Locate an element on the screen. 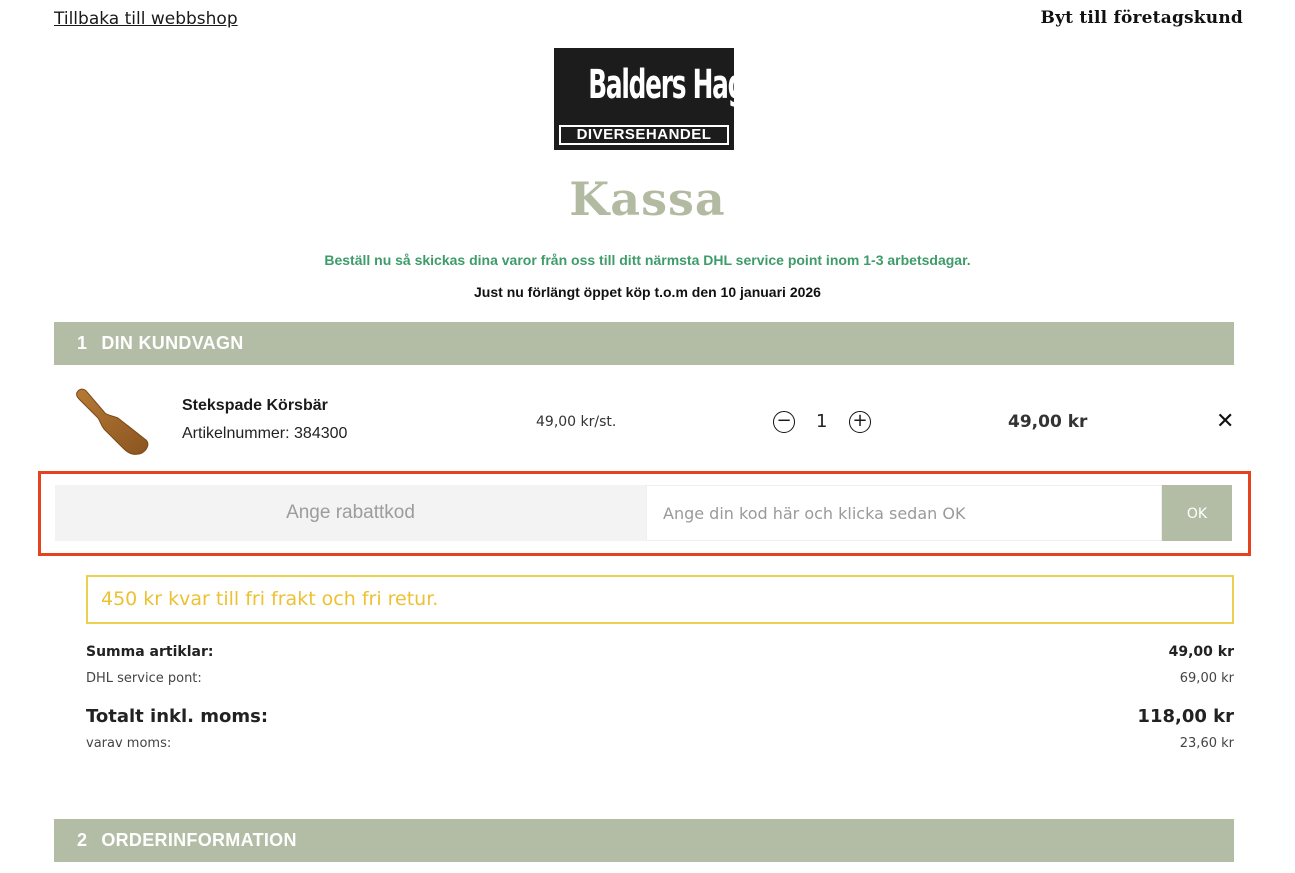  close-icon: ✕ is located at coordinates (1225, 421).